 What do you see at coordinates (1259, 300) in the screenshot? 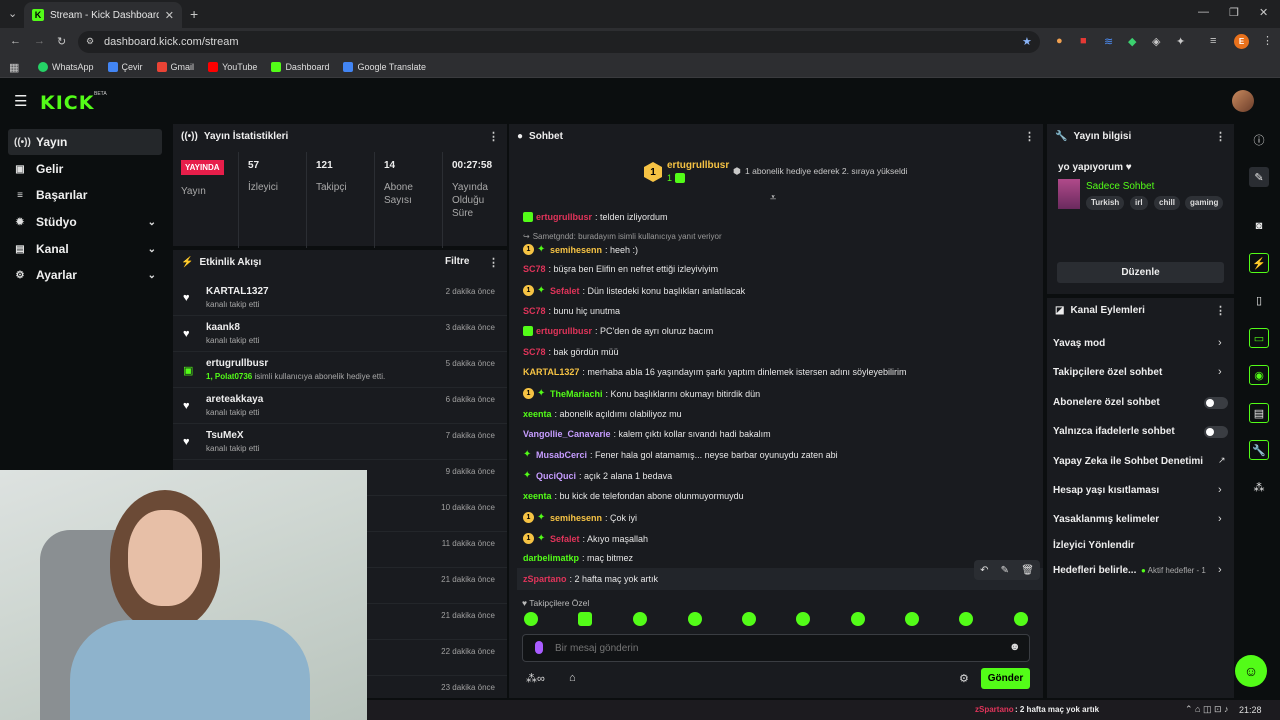
I see `document-icon: ▯` at bounding box center [1259, 300].